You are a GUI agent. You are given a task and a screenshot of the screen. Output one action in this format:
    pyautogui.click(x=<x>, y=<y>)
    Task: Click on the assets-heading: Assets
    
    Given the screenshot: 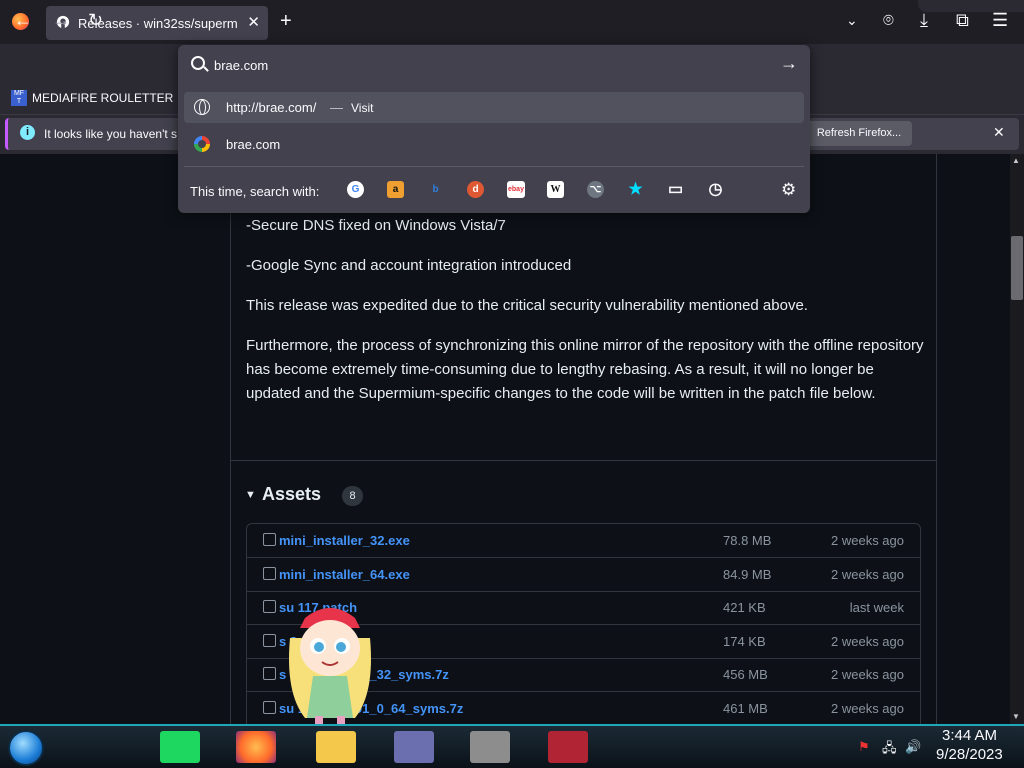 What is the action you would take?
    pyautogui.click(x=291, y=494)
    